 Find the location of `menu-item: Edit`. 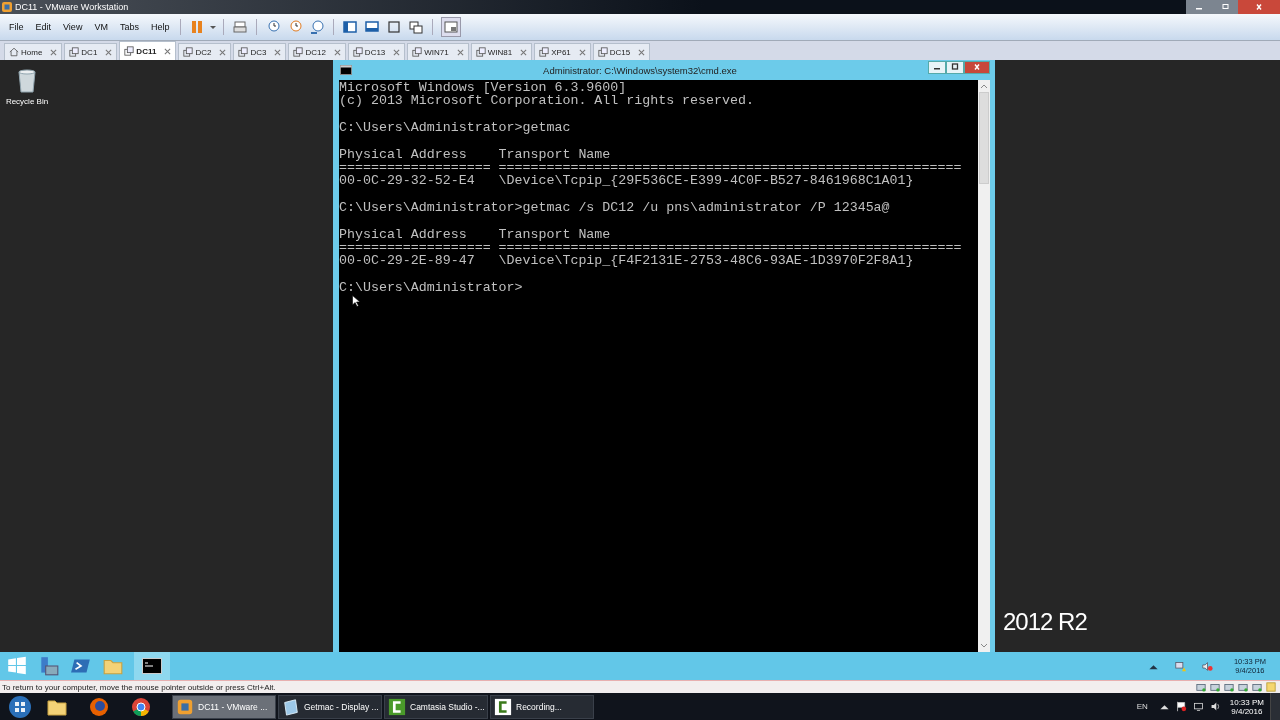

menu-item: Edit is located at coordinates (43, 27).